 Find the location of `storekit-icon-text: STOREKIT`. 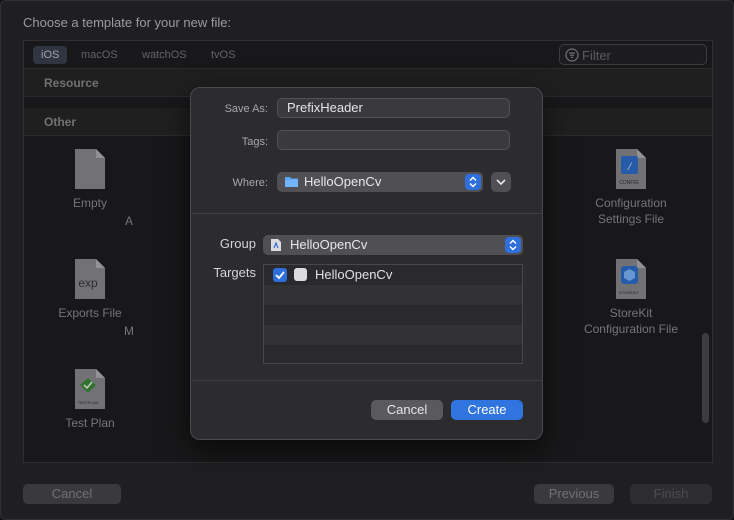

storekit-icon-text: STOREKIT is located at coordinates (629, 292).